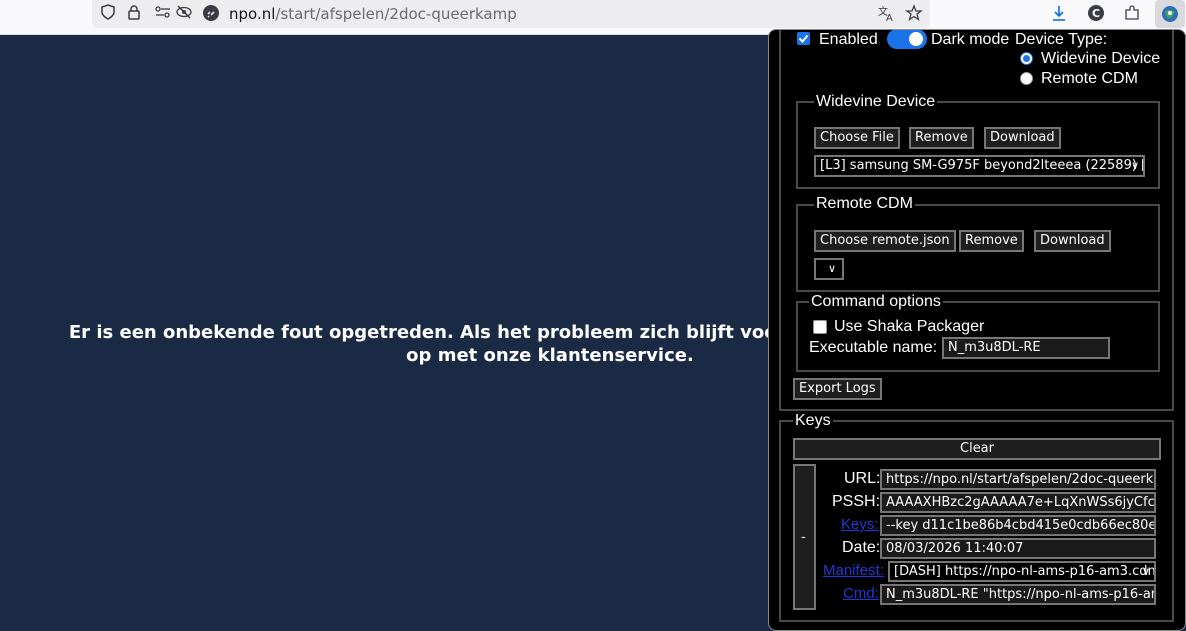  Describe the element at coordinates (1145, 571) in the screenshot. I see `chevron-down-icon: ∨` at that location.